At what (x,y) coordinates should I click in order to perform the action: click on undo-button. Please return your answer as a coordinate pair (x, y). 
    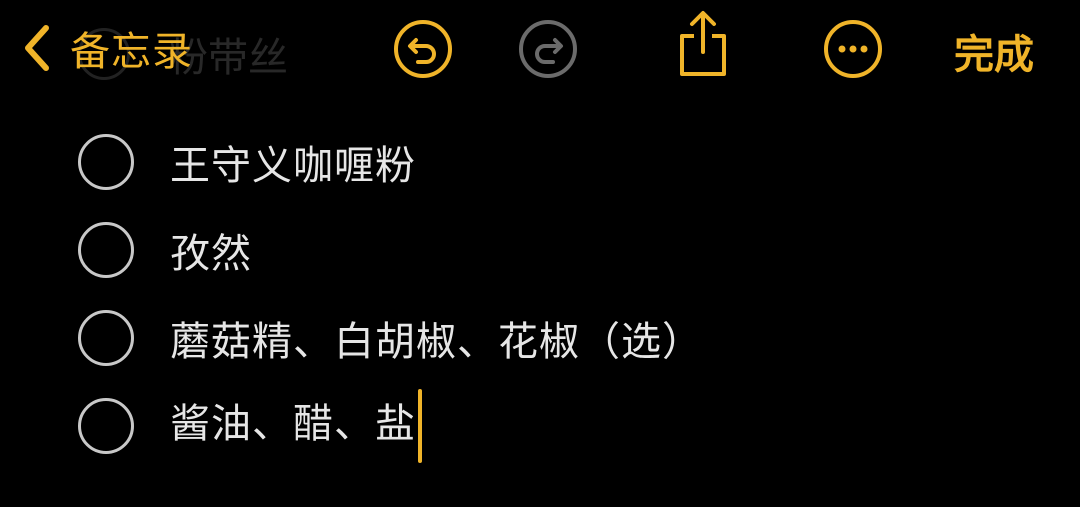
    Looking at the image, I should click on (423, 49).